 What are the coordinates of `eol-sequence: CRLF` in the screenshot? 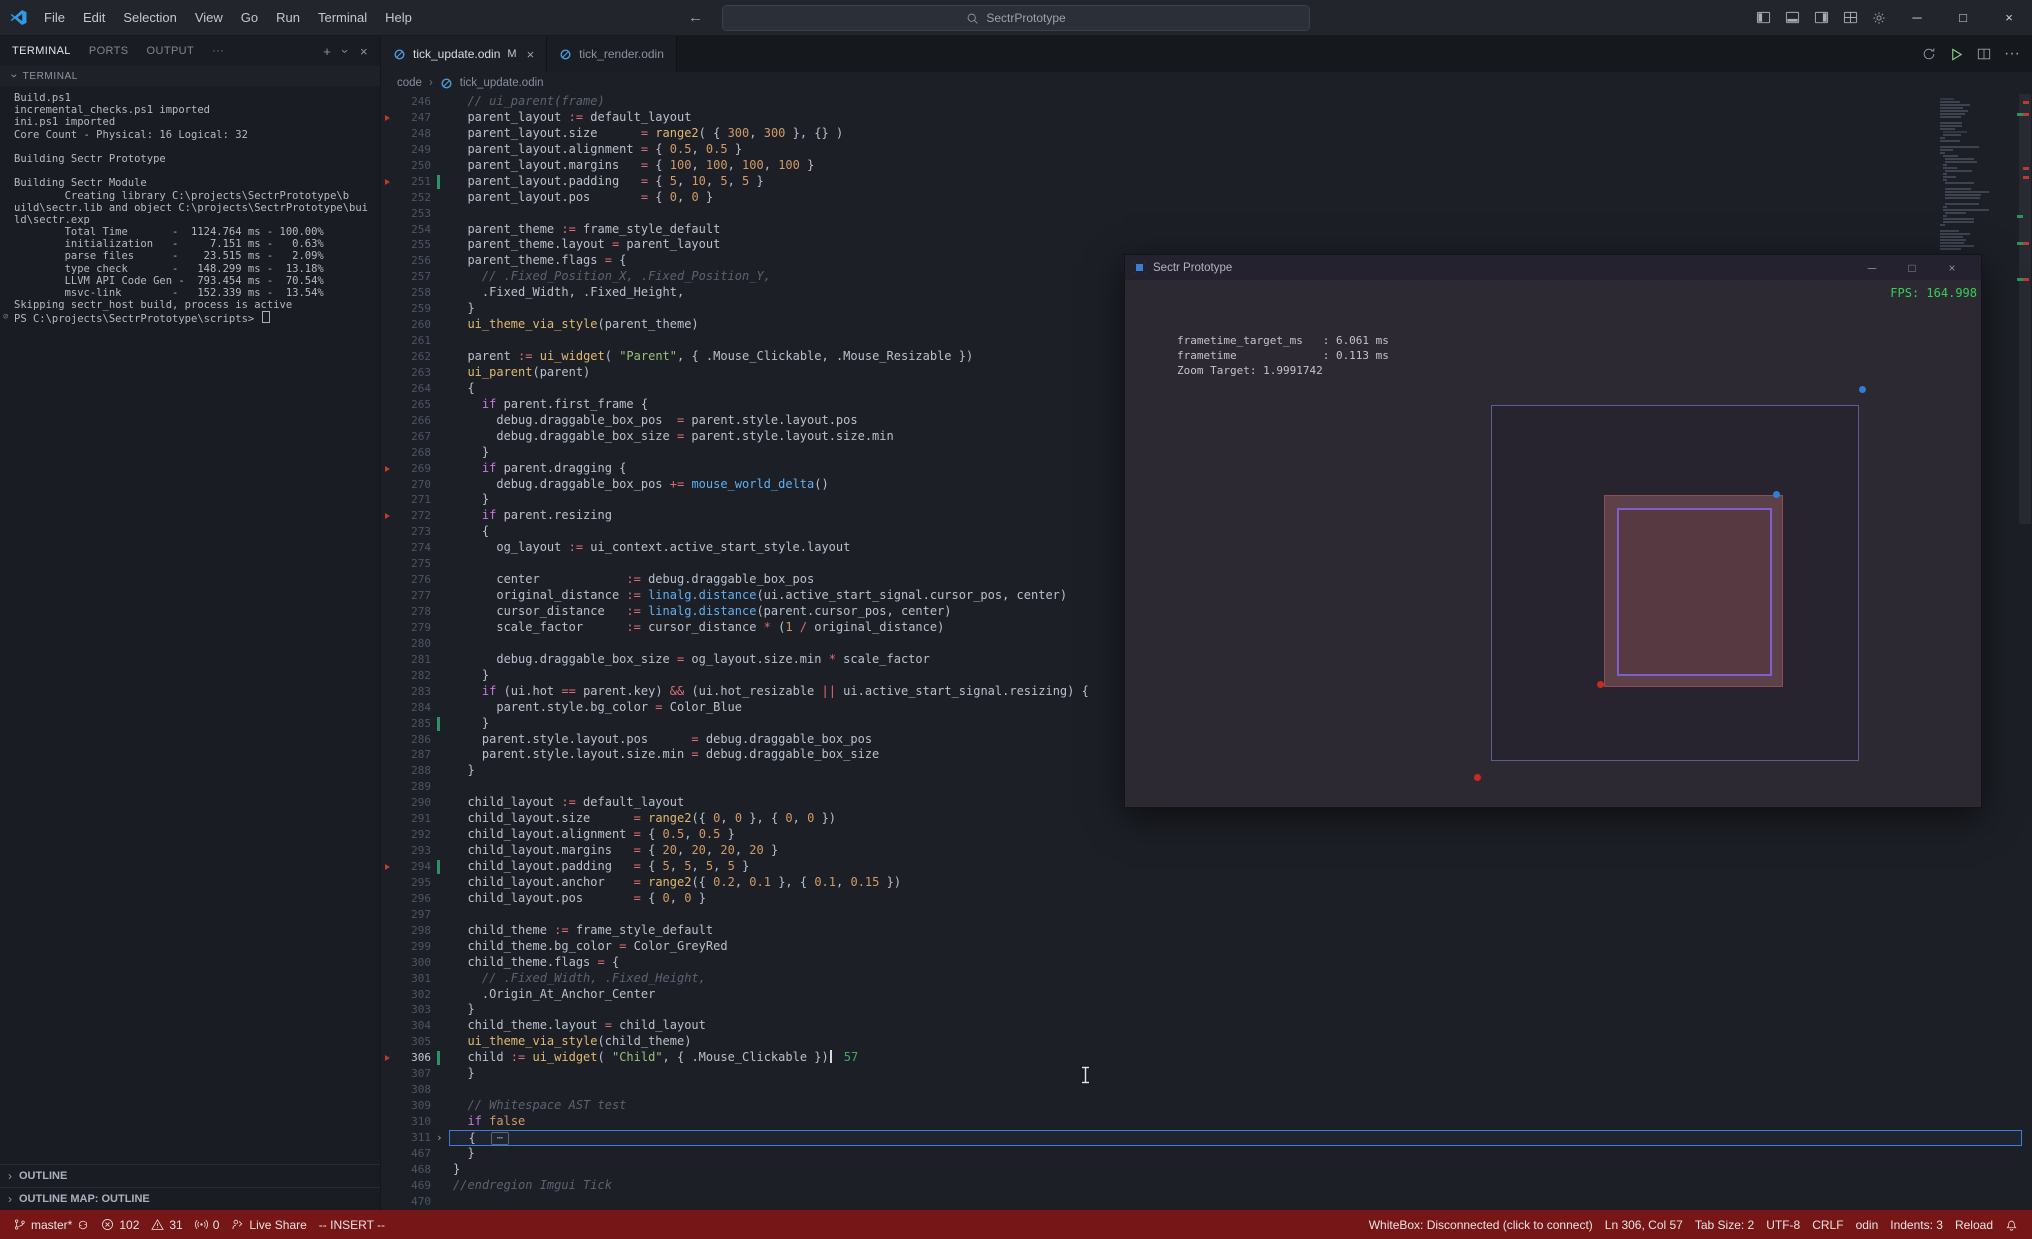 It's located at (1827, 1225).